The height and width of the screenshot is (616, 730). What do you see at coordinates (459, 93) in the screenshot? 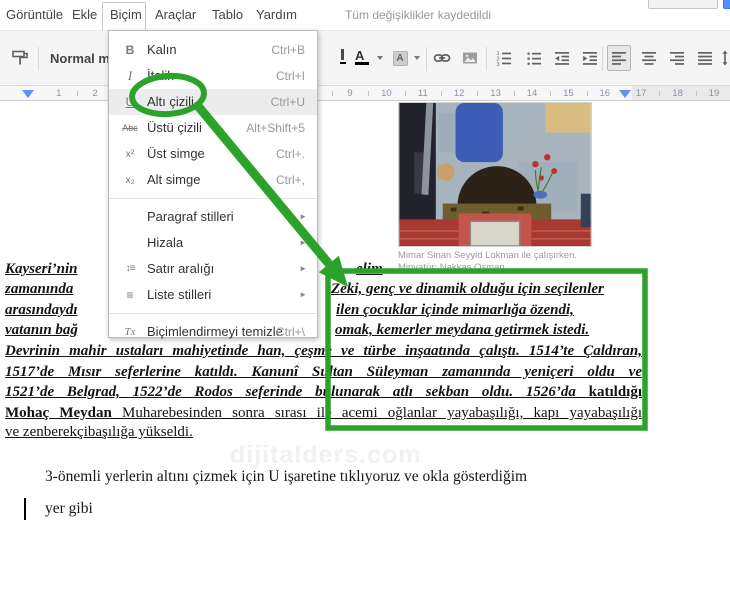
I see `ruler-number: 12` at bounding box center [459, 93].